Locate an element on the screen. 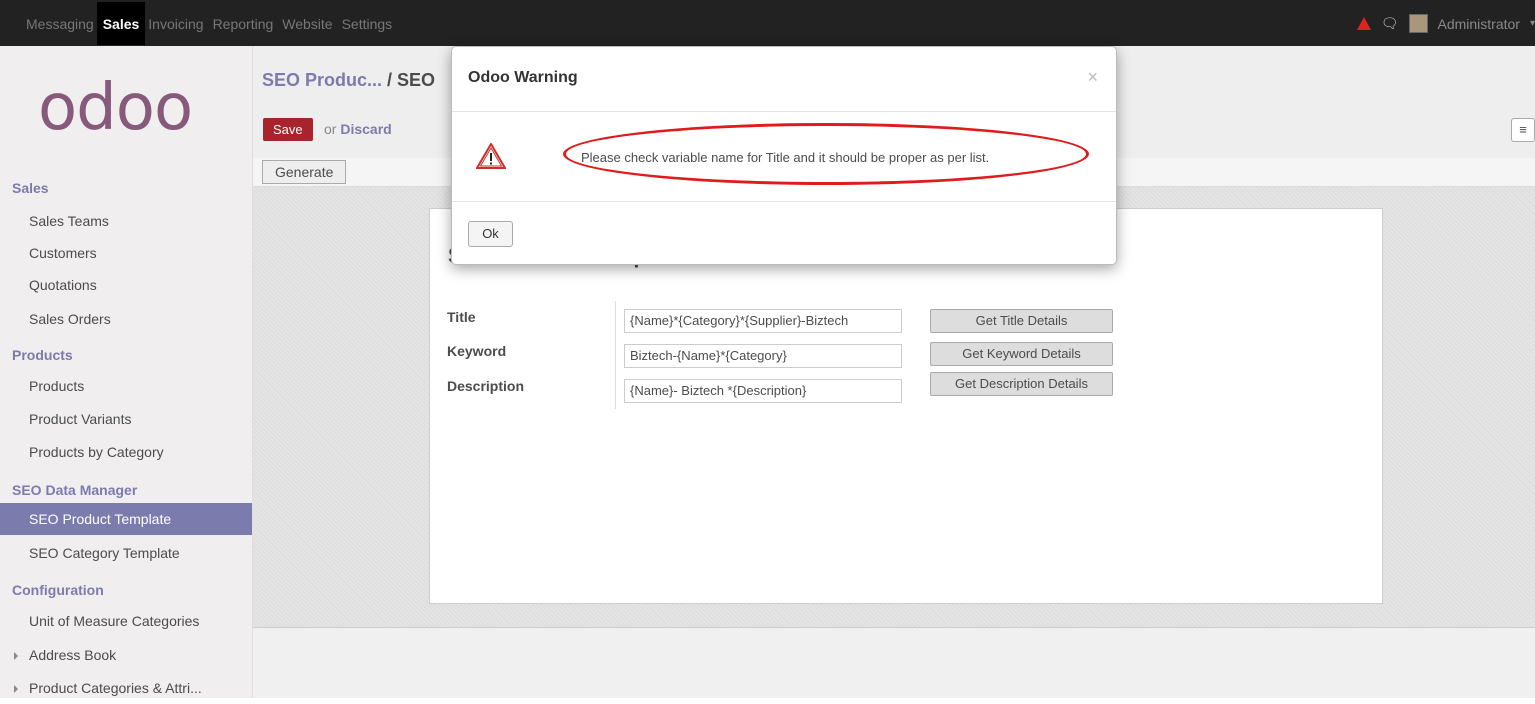  description-input: {Name}- Biztech *{Description} is located at coordinates (763, 391).